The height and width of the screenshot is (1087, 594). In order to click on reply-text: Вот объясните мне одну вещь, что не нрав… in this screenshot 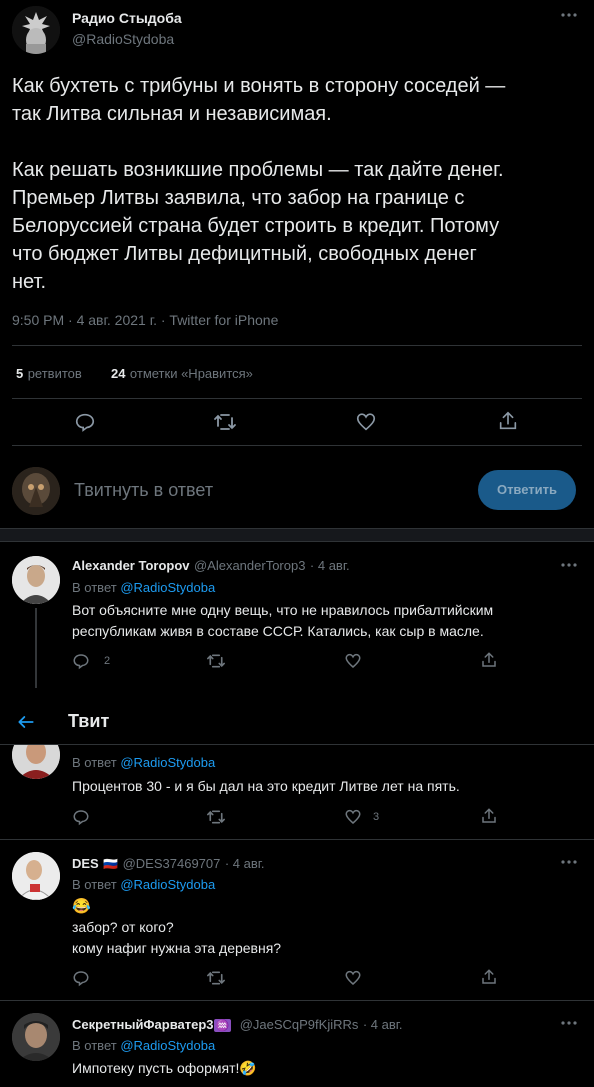, I will do `click(283, 620)`.